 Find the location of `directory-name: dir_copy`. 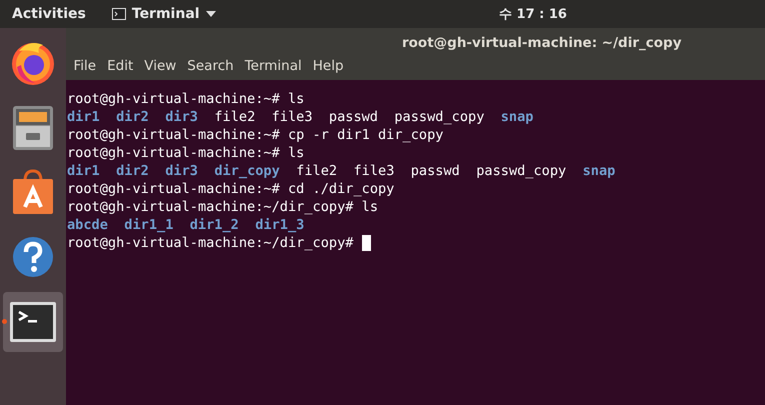

directory-name: dir_copy is located at coordinates (247, 171).